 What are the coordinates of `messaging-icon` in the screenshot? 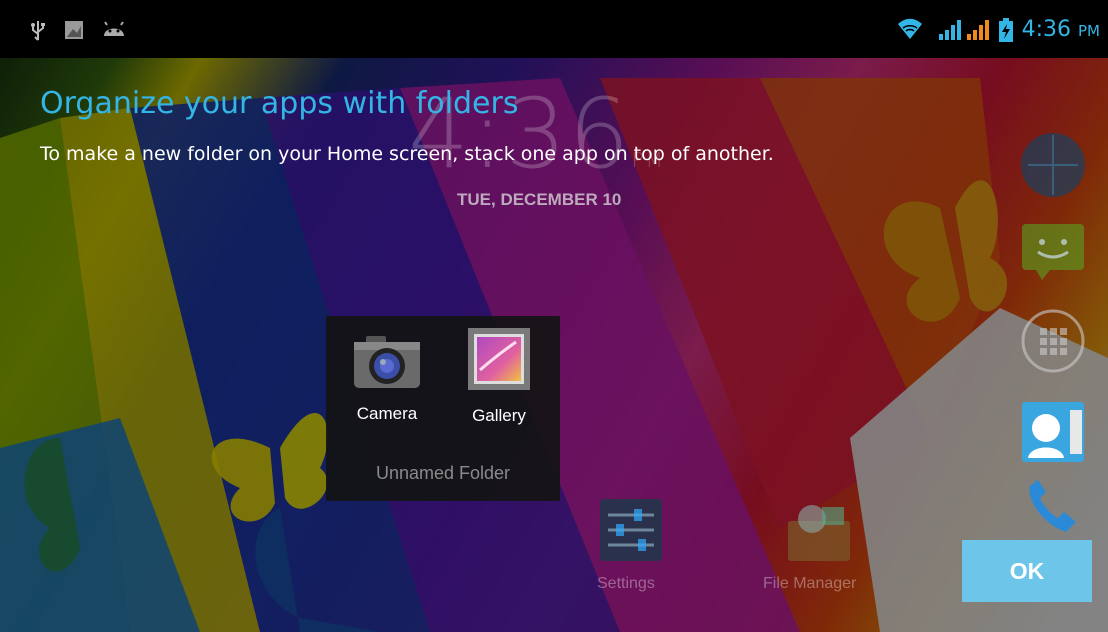 It's located at (1053, 254).